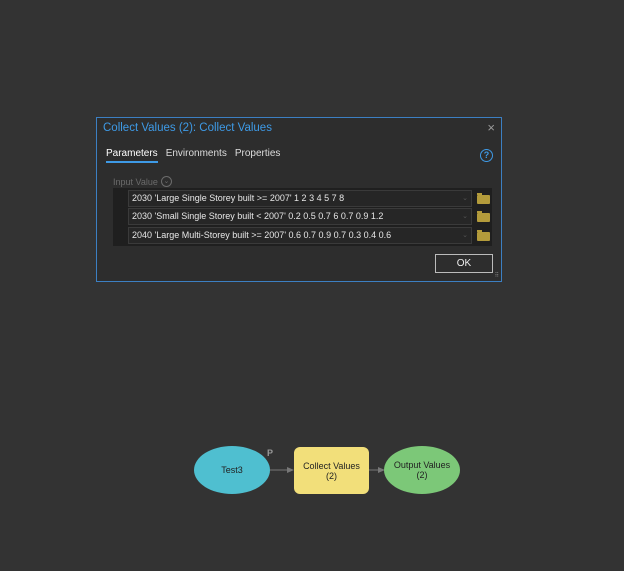  Describe the element at coordinates (422, 465) in the screenshot. I see `node-label: Output Values` at that location.